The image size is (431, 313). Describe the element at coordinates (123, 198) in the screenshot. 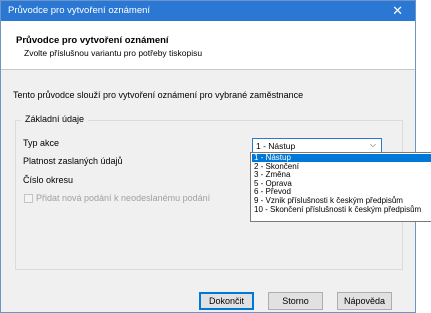

I see `add-submissions-label: Přidat nová podání k neodeslanému podání` at that location.